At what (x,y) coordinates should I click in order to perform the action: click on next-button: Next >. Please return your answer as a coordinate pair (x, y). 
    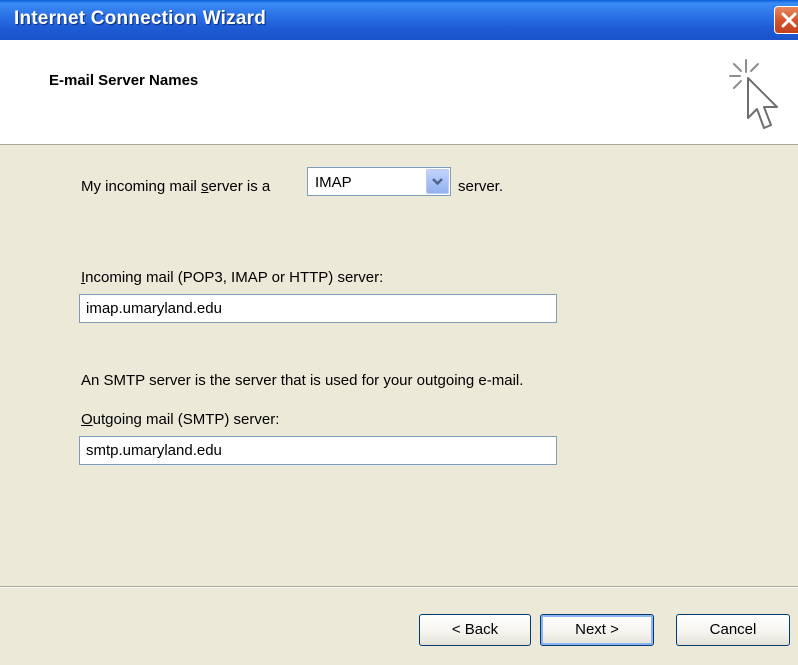
    Looking at the image, I should click on (597, 630).